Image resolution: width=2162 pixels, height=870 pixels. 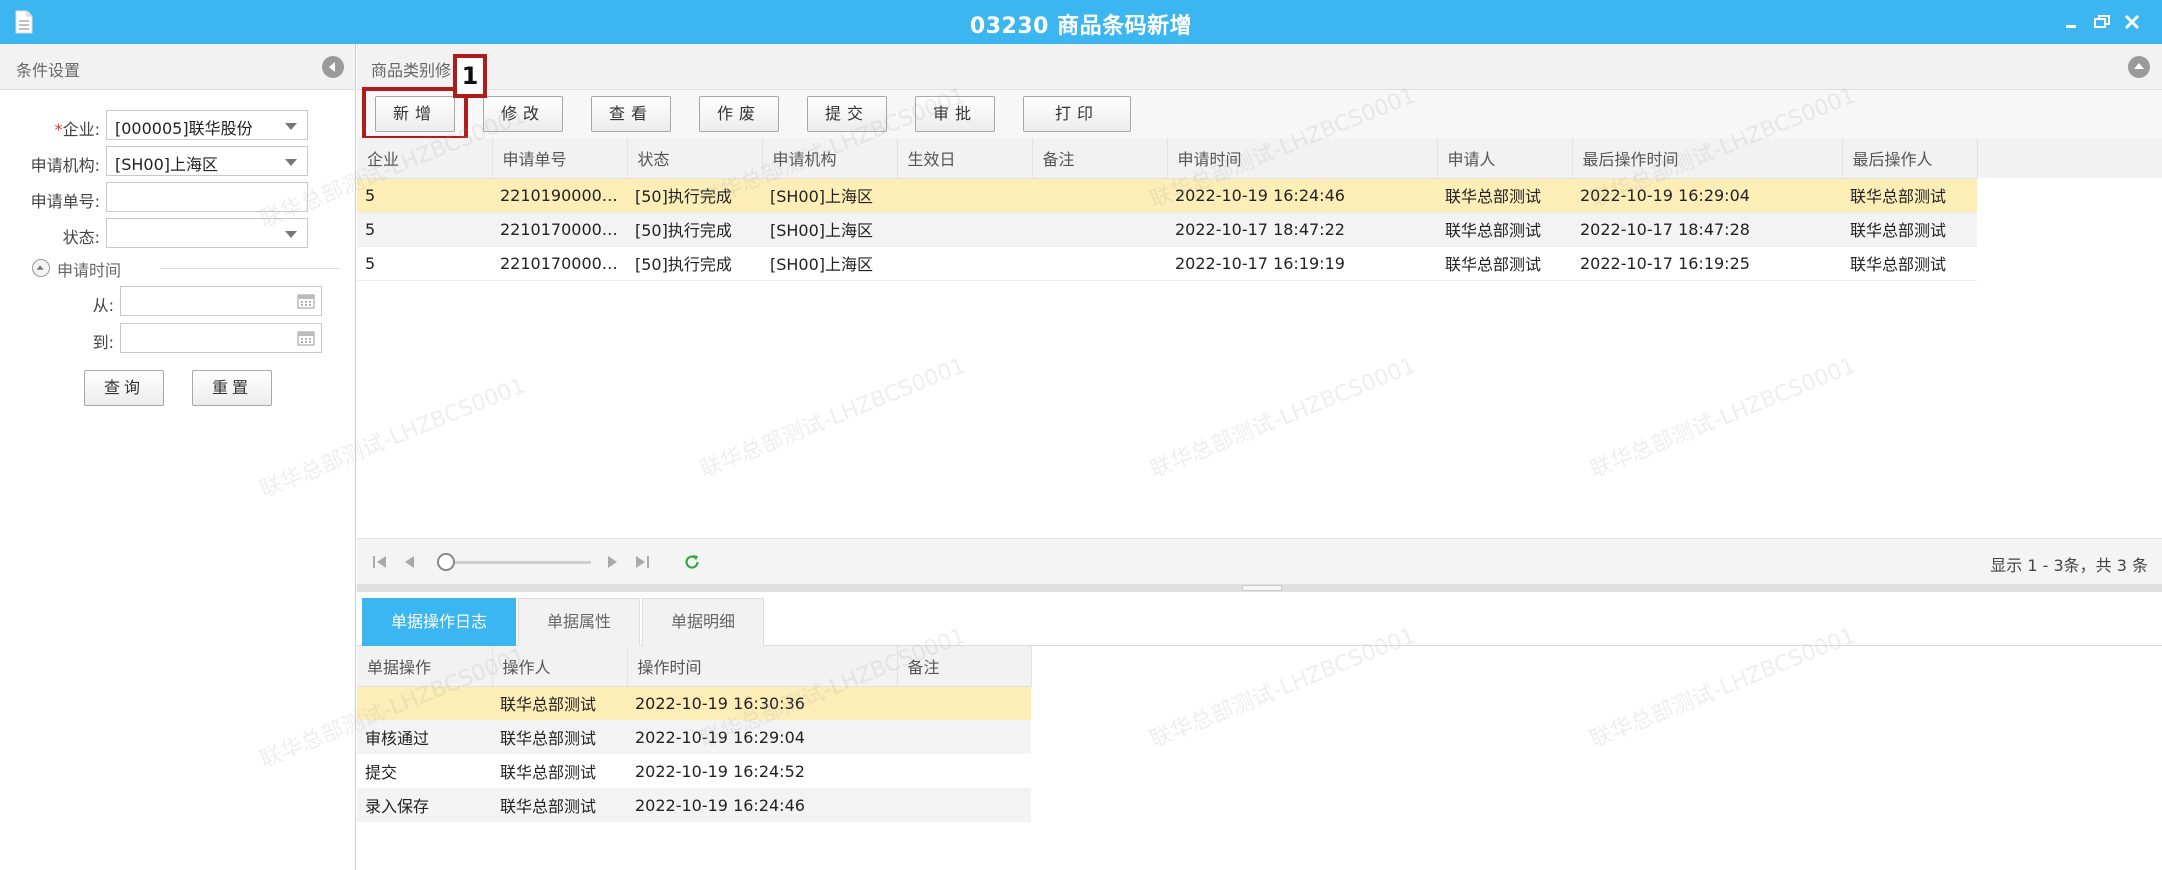 I want to click on window-title: 03230 商品条码新增, so click(x=1081, y=26).